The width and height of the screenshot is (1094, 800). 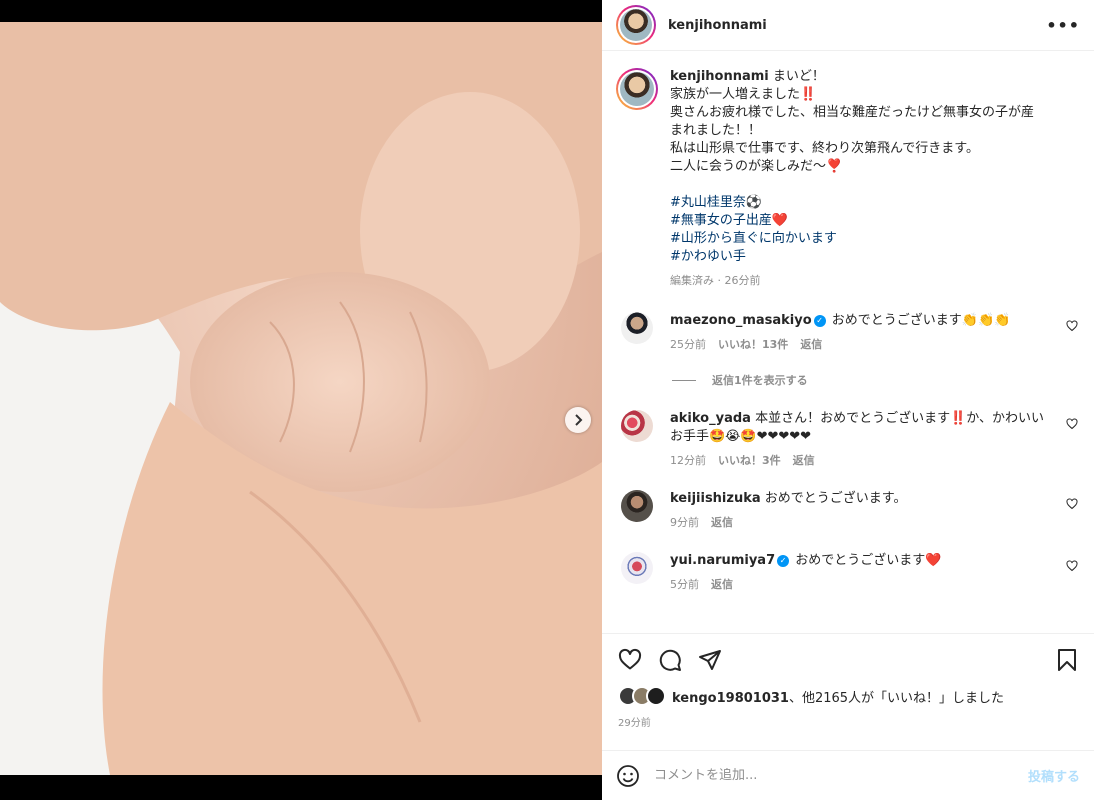 I want to click on hashtag-link: #丸山桂里奈⚽️, so click(x=870, y=203).